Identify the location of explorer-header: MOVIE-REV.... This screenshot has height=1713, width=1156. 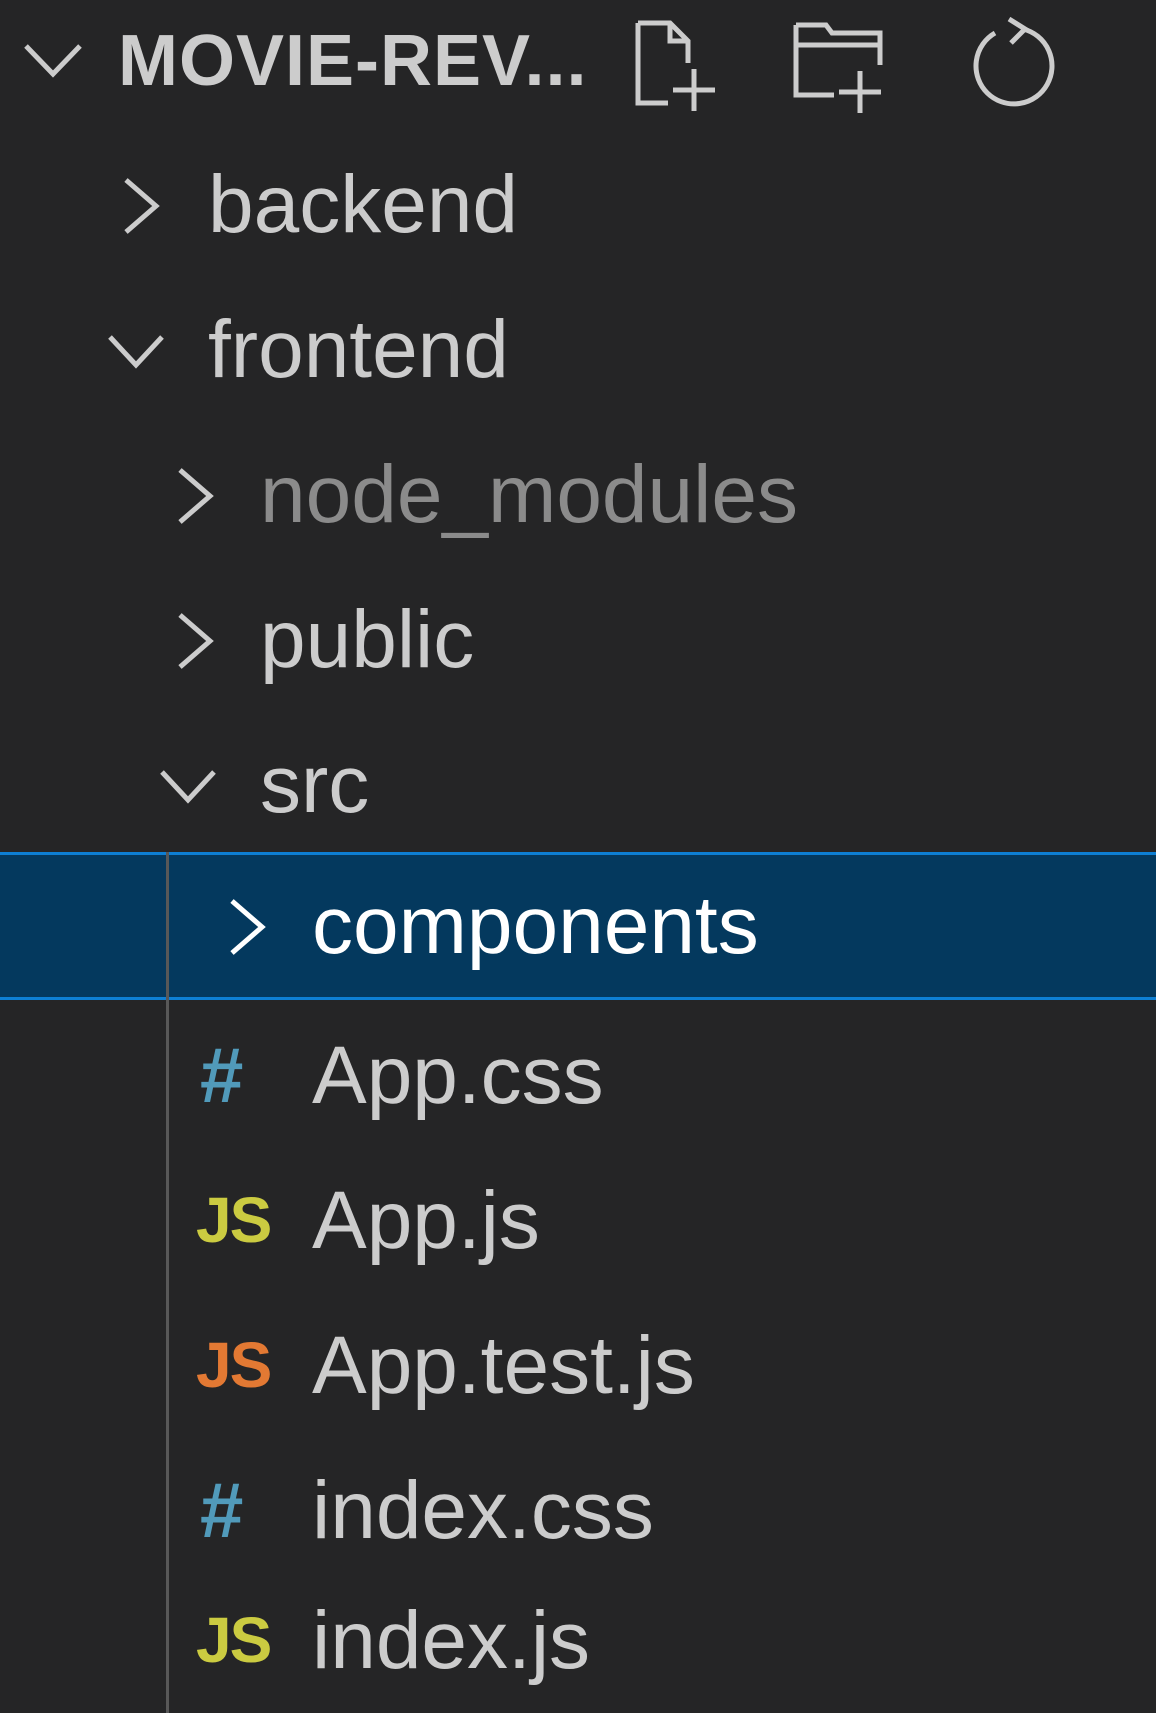
(578, 59).